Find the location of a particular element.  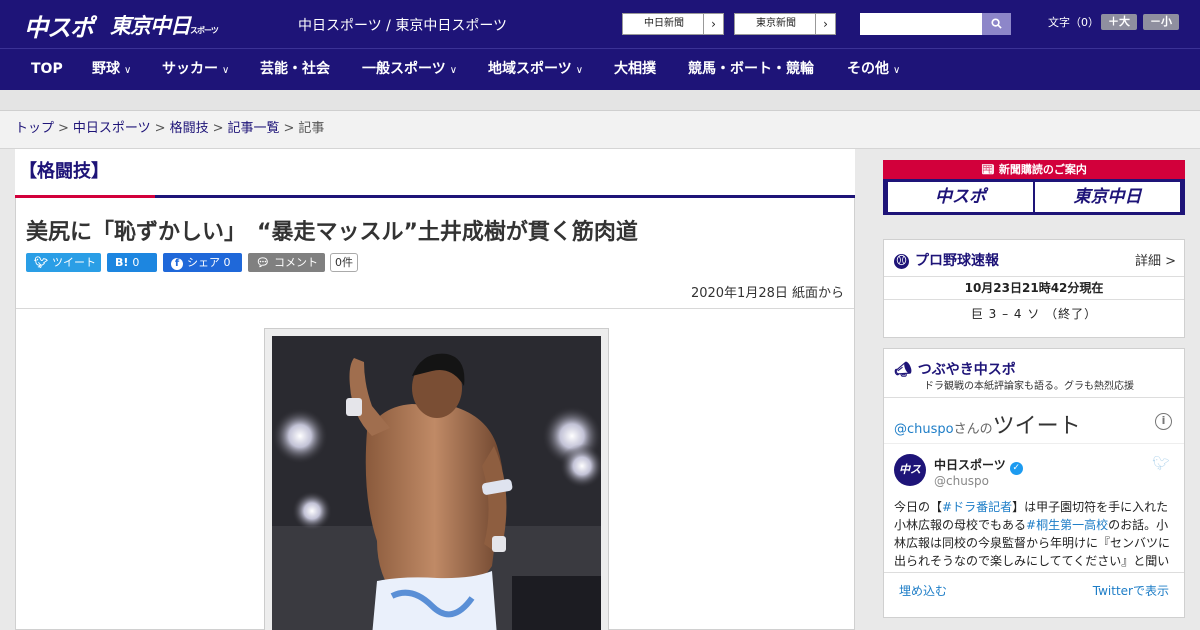

hatena-icon: B! is located at coordinates (122, 262).